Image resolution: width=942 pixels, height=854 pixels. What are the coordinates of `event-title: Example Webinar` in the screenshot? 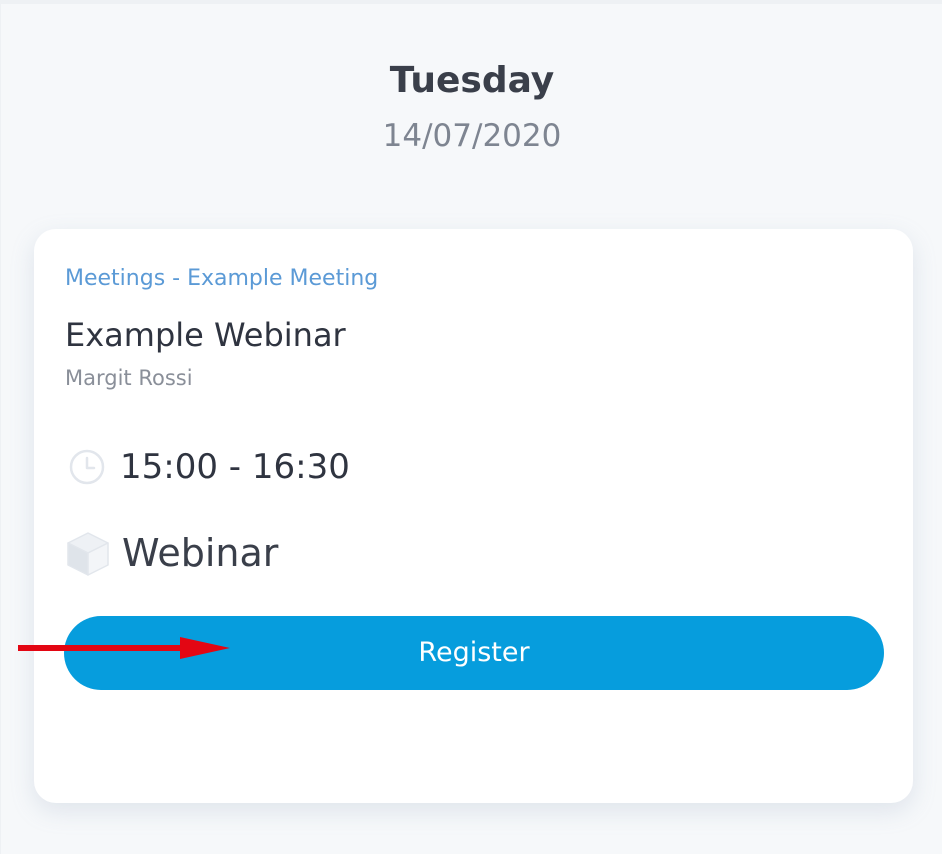 It's located at (205, 335).